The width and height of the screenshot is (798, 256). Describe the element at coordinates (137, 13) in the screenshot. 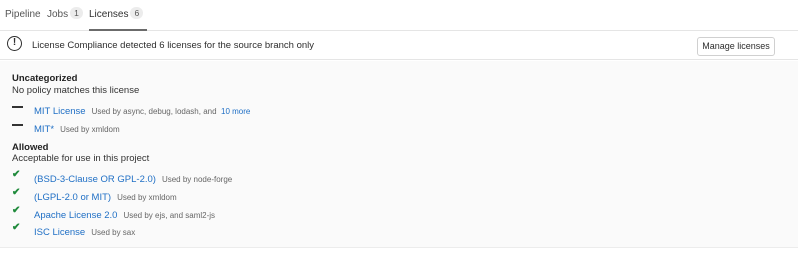

I see `tab-licenses-count-badge: 6` at that location.